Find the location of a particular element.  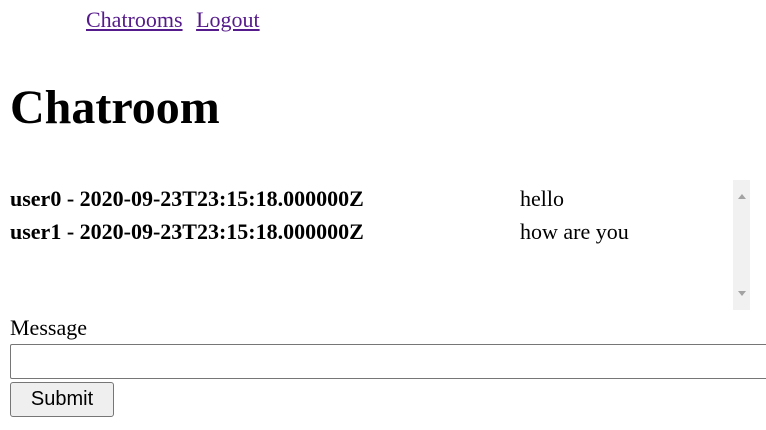

message-meta: user0 - 2020-09-23T23:15:18.000000Z is located at coordinates (187, 198).